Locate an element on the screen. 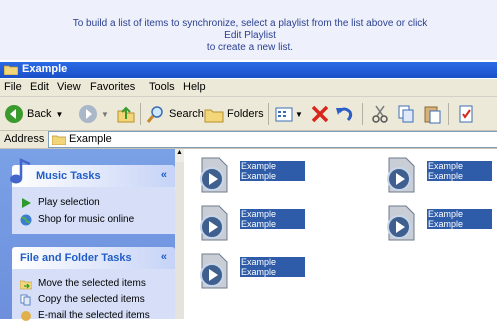 The height and width of the screenshot is (322, 497). task-label: Move the selected items is located at coordinates (92, 283).